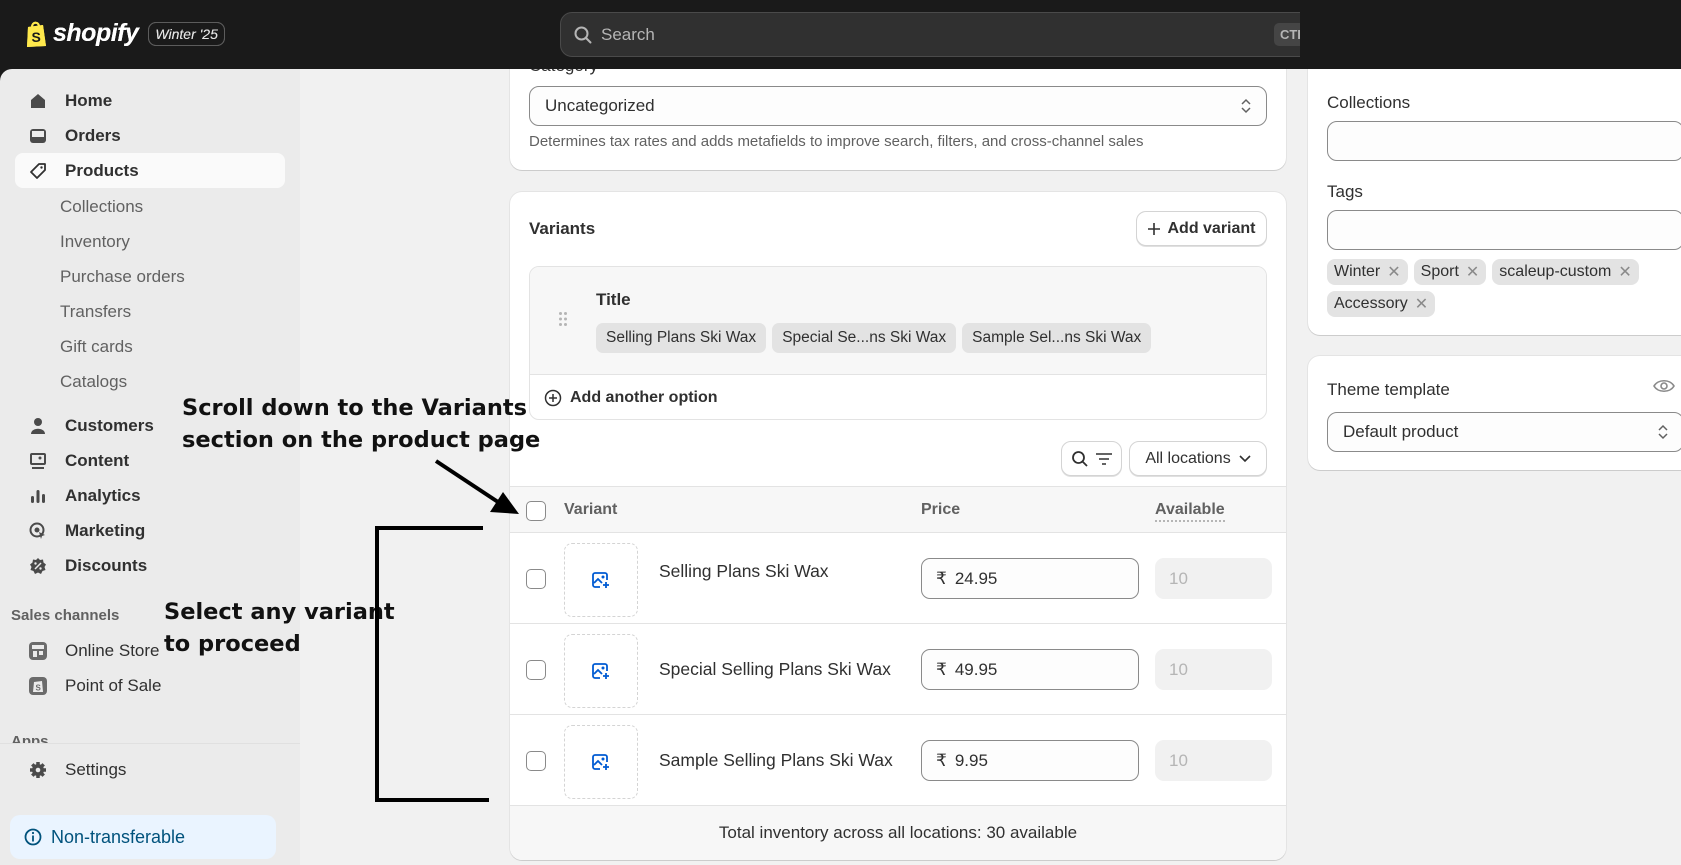 Image resolution: width=1681 pixels, height=865 pixels. I want to click on theme-template-card: Theme template Default product, so click(1494, 413).